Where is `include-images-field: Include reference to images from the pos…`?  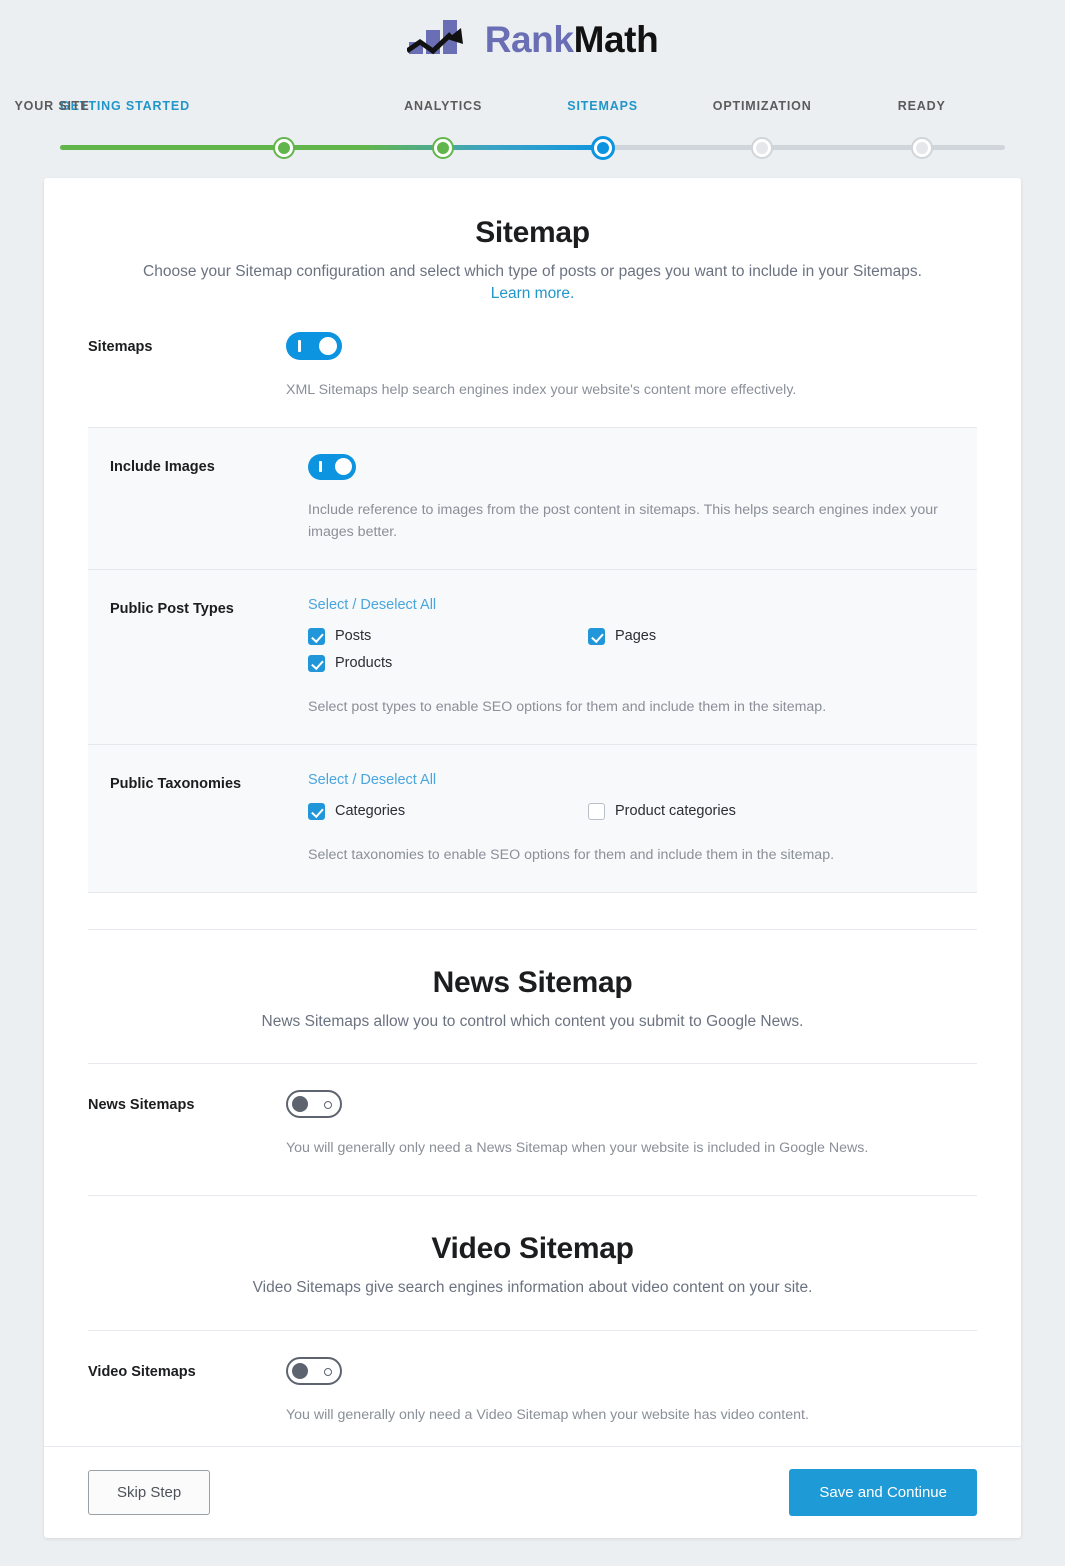
include-images-field: Include reference to images from the pos… is located at coordinates (631, 498).